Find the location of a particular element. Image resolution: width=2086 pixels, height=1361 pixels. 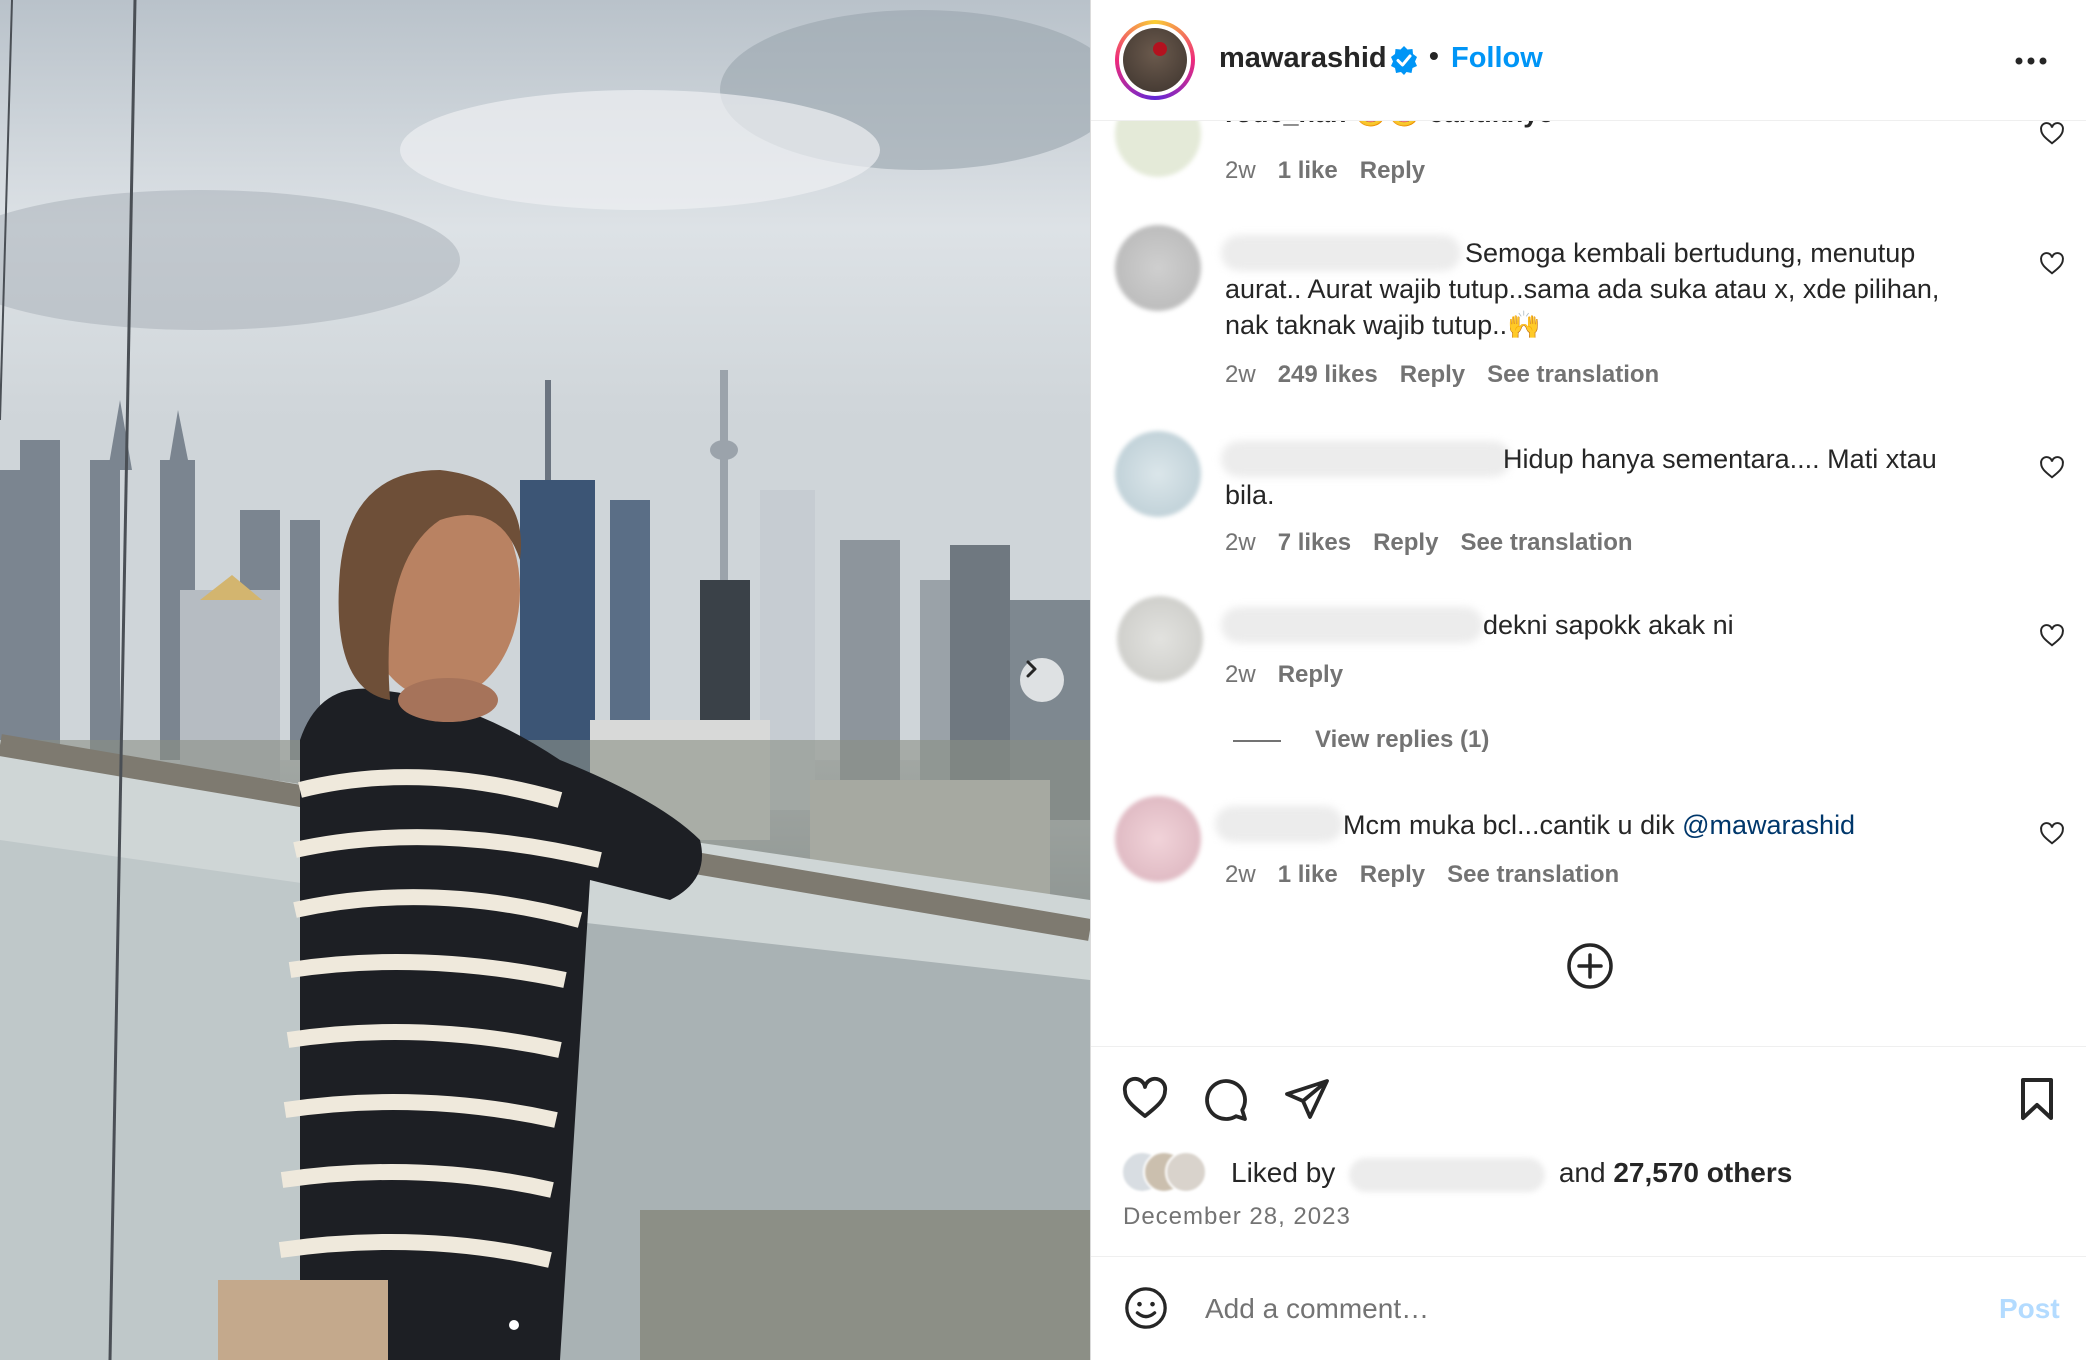

follow-button: Follow is located at coordinates (1497, 58).